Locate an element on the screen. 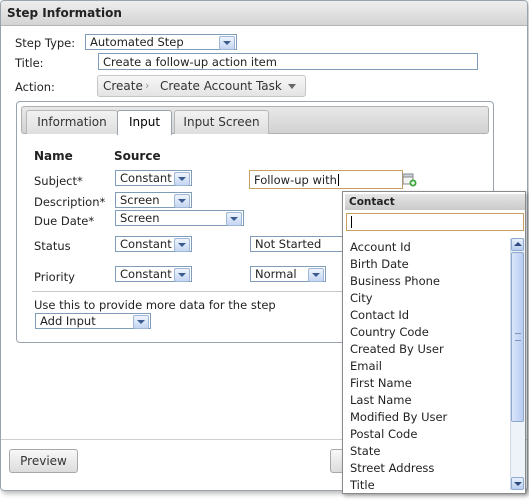  scrollbar-thumb is located at coordinates (517, 337).